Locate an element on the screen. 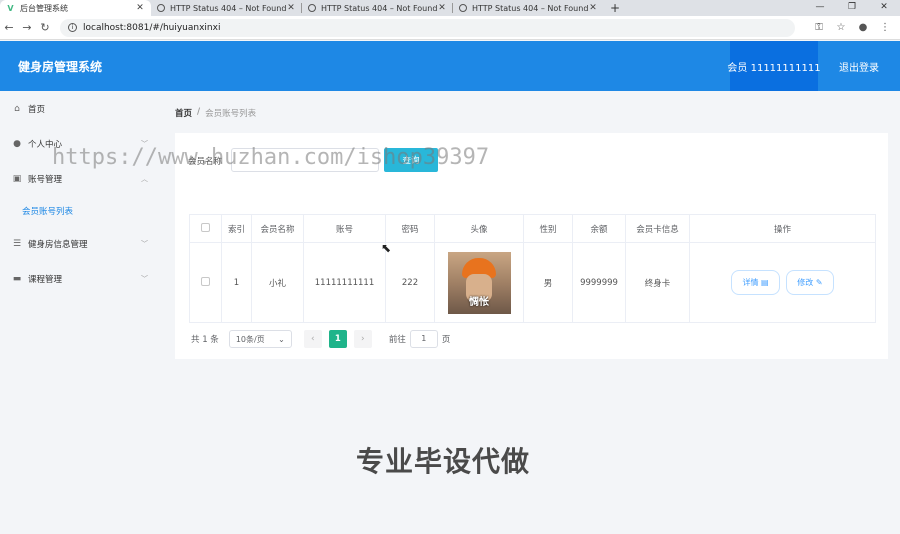 This screenshot has height=534, width=900. column-header: 性别 is located at coordinates (548, 228).